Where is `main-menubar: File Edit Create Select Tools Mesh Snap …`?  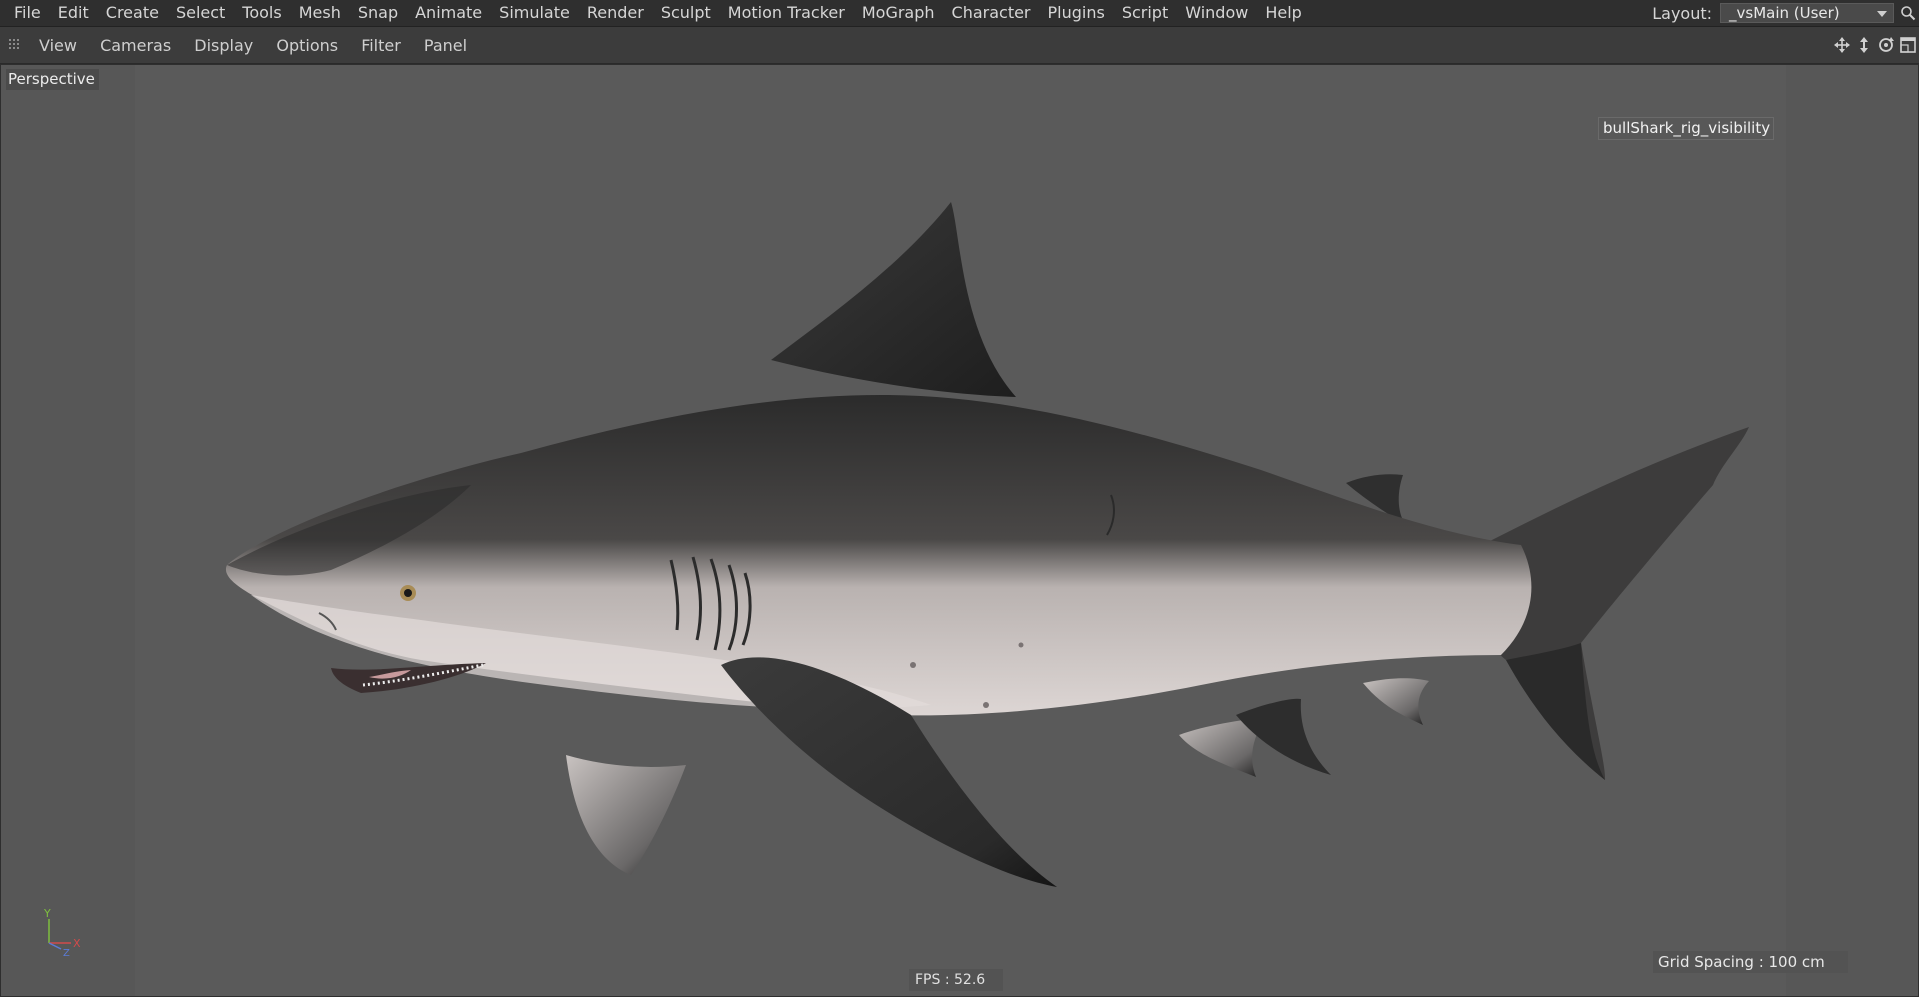
main-menubar: File Edit Create Select Tools Mesh Snap … is located at coordinates (959, 13).